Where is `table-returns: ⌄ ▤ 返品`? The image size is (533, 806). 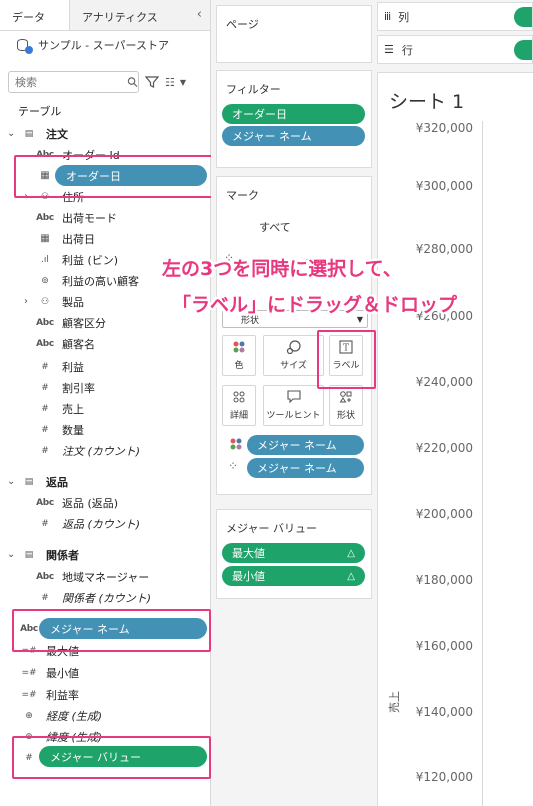 table-returns: ⌄ ▤ 返品 is located at coordinates (105, 481).